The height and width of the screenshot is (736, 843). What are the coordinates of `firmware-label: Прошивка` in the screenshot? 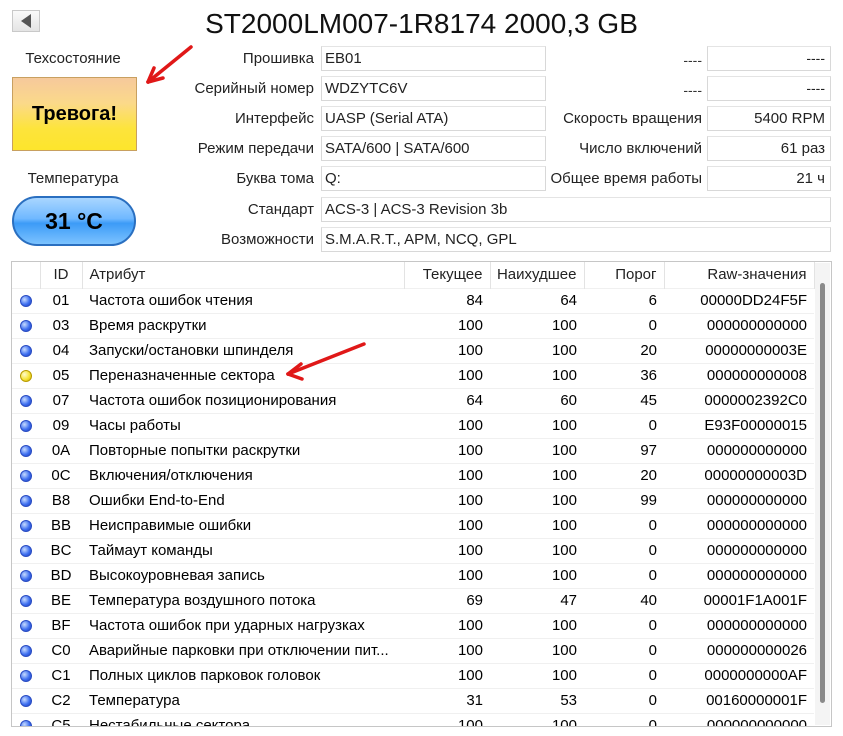 It's located at (278, 58).